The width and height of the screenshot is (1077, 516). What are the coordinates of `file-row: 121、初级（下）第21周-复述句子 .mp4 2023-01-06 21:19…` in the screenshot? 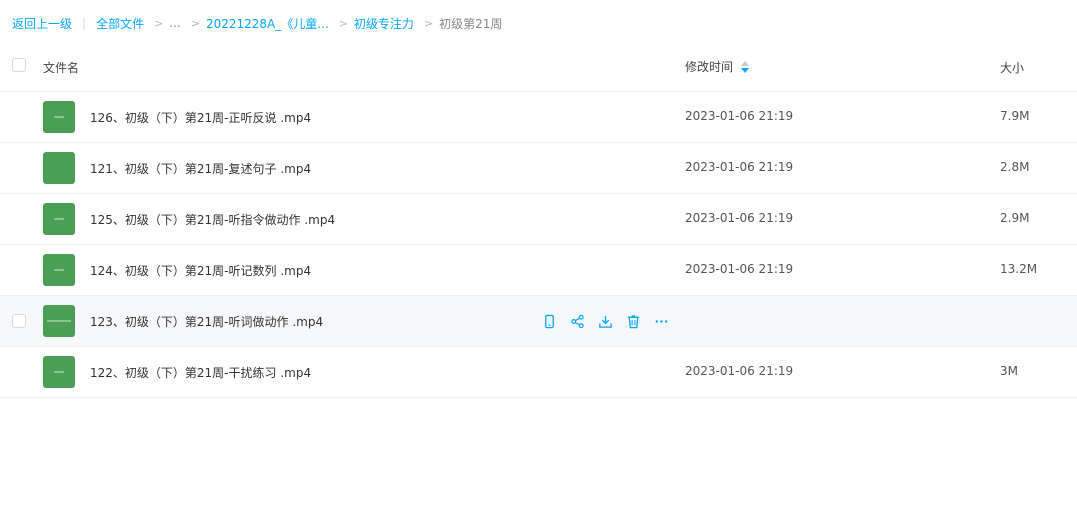 It's located at (538, 168).